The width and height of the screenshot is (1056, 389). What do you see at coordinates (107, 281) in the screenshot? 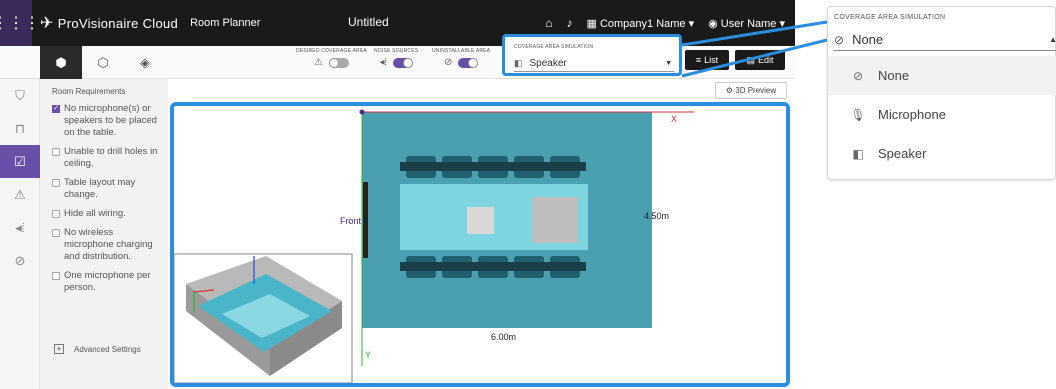
I see `requirement-text: One microphone per person.` at bounding box center [107, 281].